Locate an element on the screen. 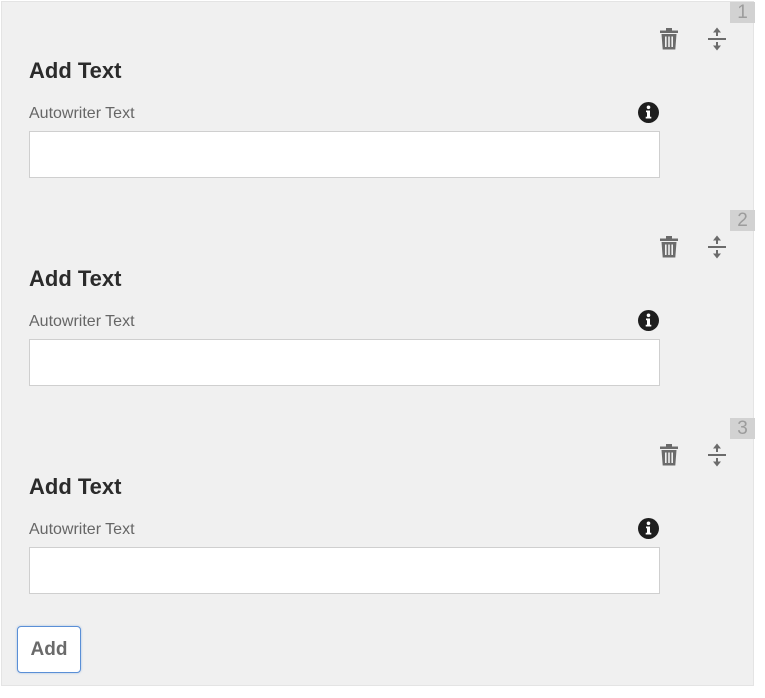 This screenshot has width=765, height=698. block-number-badge: 3 is located at coordinates (742, 428).